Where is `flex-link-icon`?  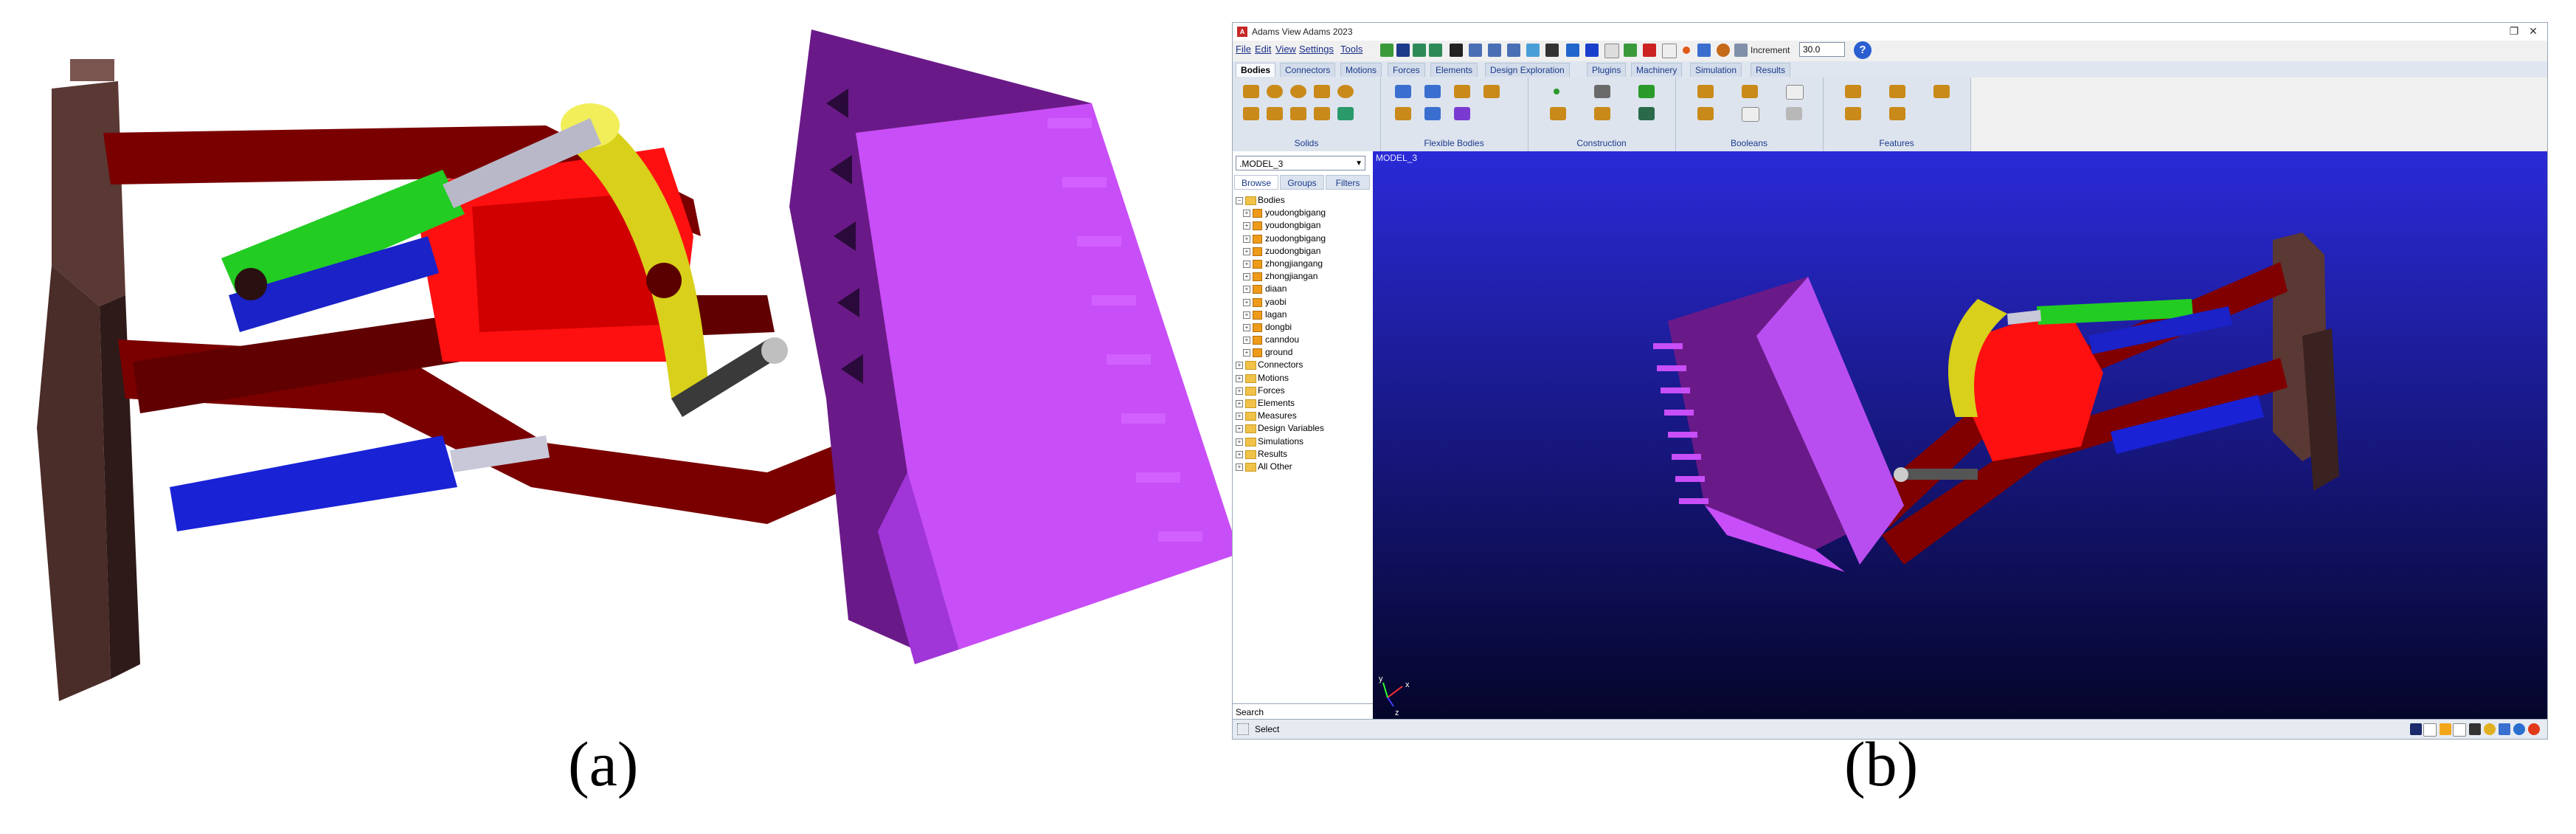 flex-link-icon is located at coordinates (1492, 91).